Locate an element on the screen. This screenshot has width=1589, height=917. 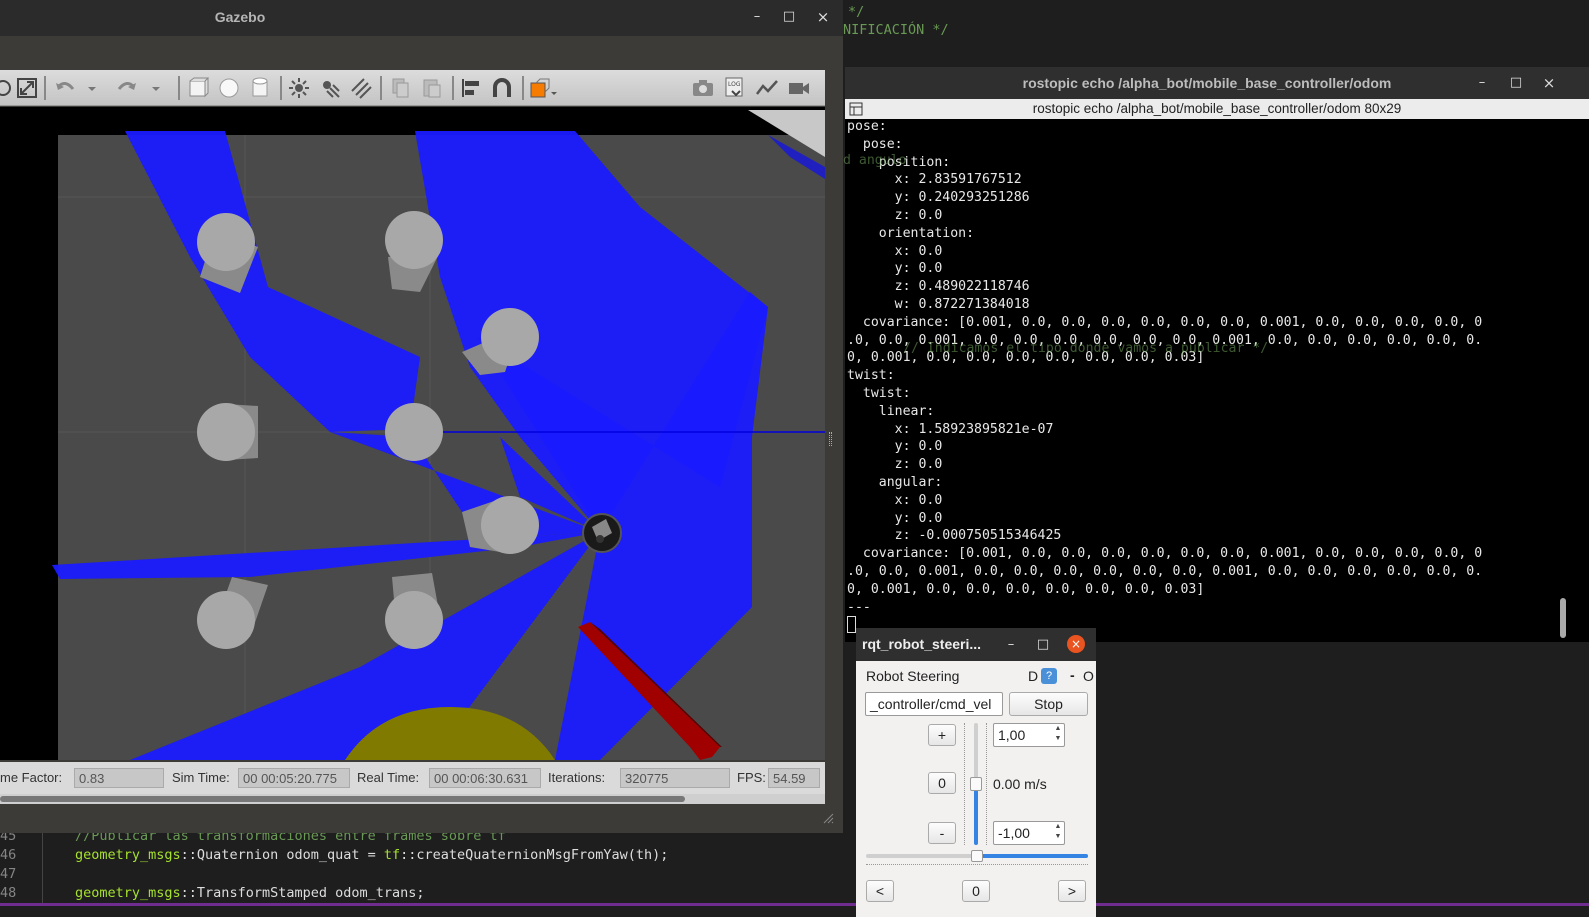
record-video-icon is located at coordinates (799, 88).